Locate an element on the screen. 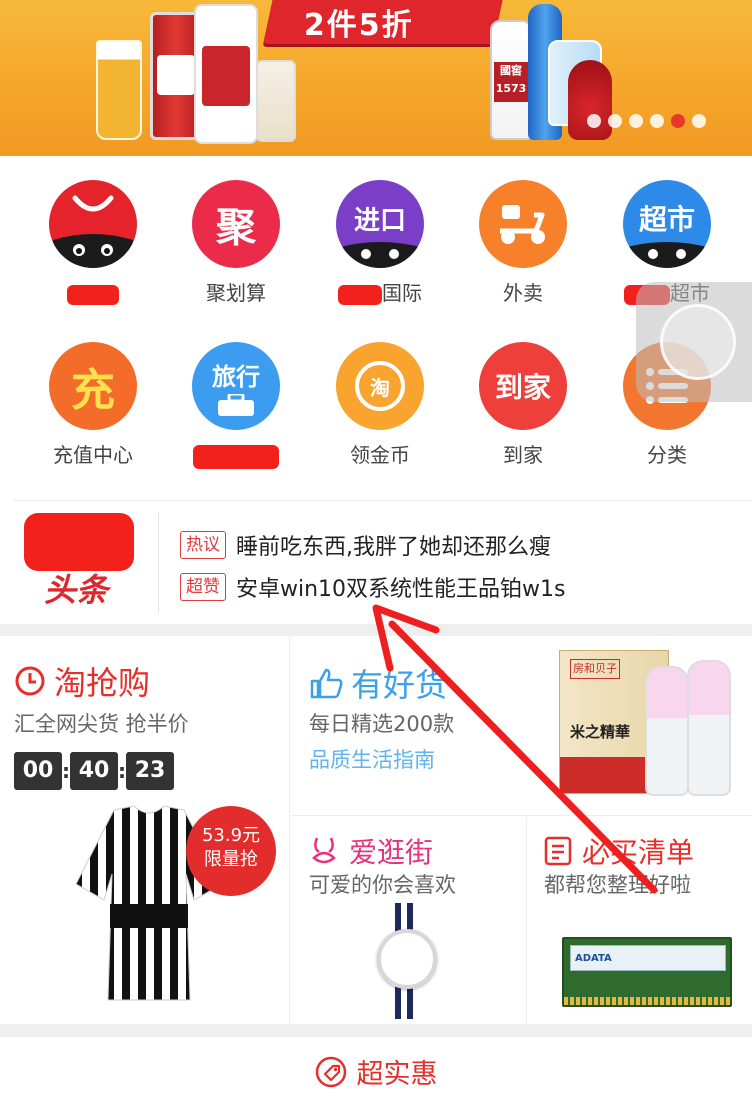  scooter-icon is located at coordinates (523, 224).